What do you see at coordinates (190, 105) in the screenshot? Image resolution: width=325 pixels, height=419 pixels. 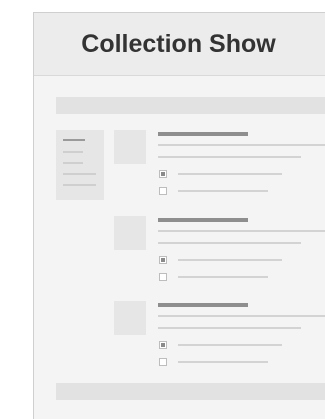 I see `top-bar-placeholder` at bounding box center [190, 105].